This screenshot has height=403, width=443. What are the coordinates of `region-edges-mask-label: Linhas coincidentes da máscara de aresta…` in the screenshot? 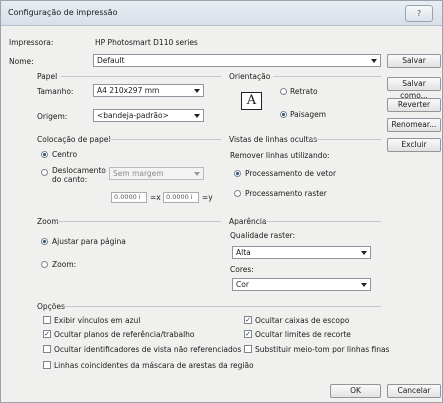 It's located at (154, 365).